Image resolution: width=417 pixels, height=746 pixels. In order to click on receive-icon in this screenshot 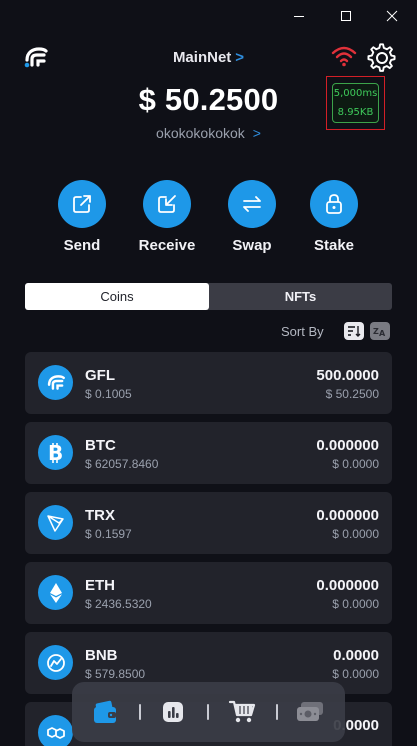, I will do `click(167, 204)`.